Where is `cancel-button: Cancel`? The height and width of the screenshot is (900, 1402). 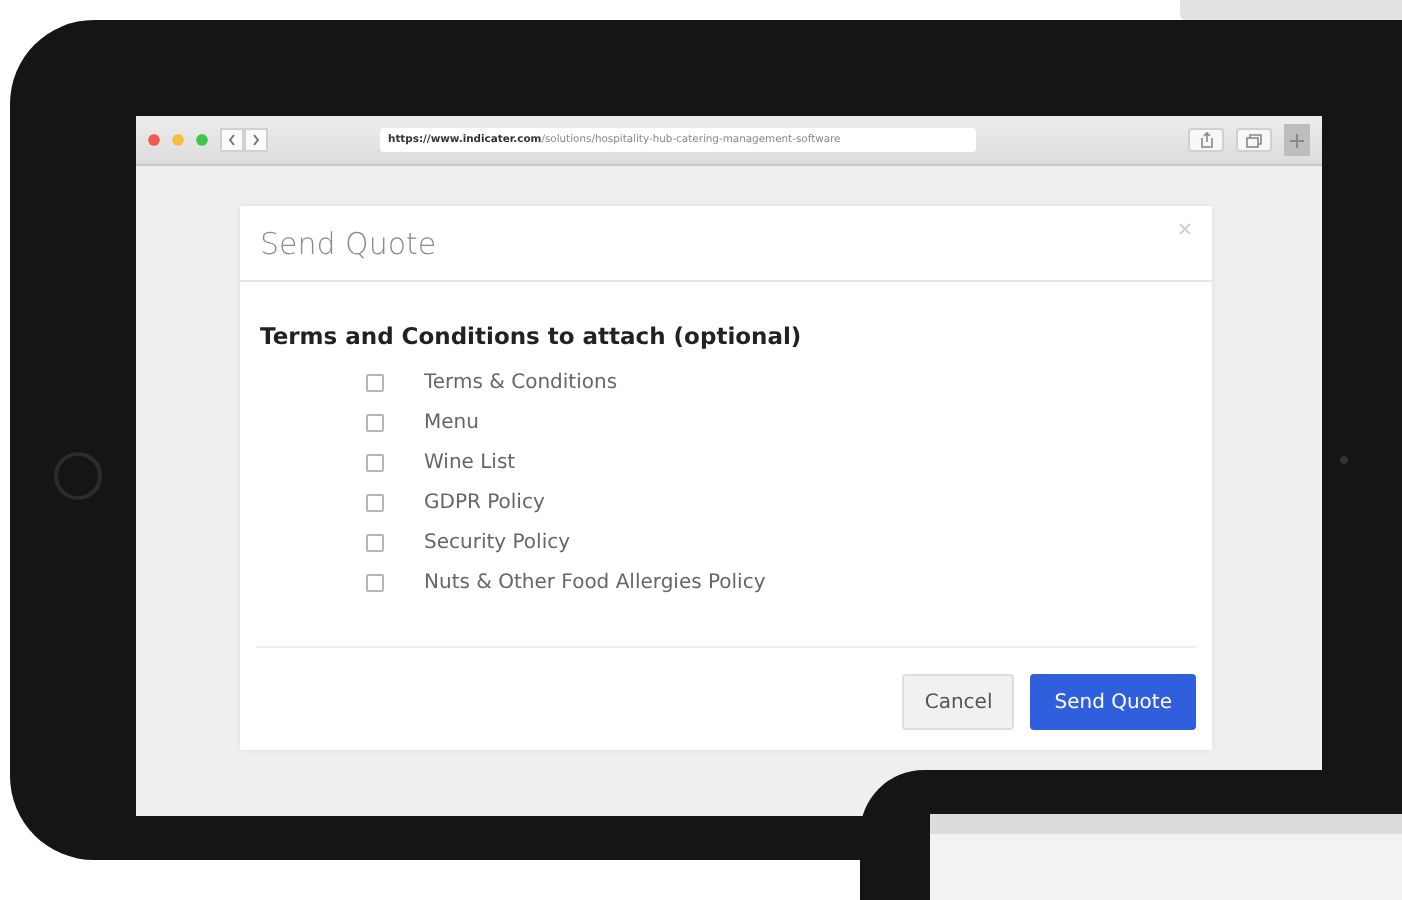
cancel-button: Cancel is located at coordinates (958, 702).